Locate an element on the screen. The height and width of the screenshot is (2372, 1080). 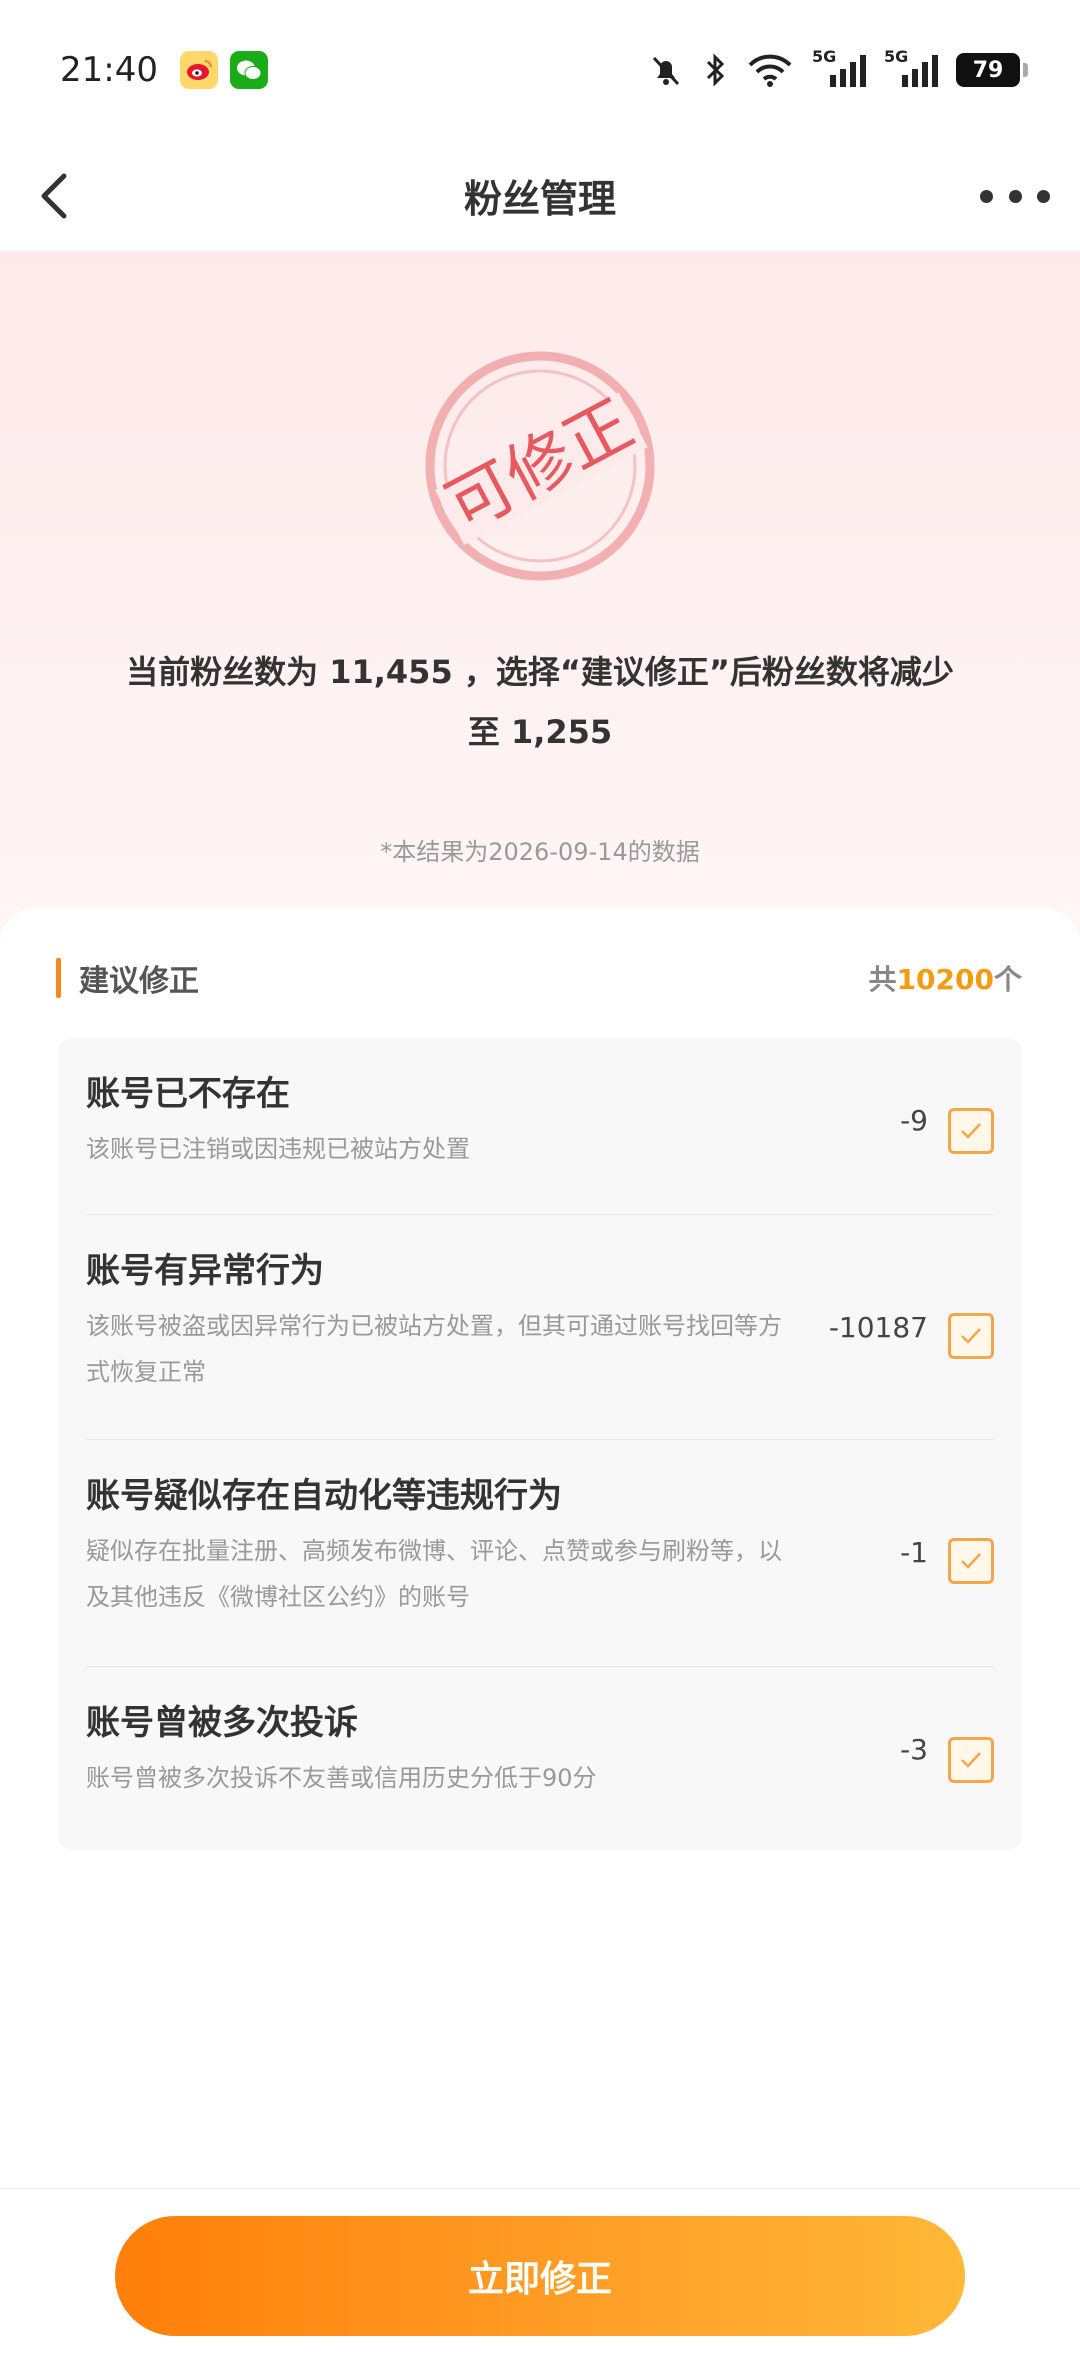
stamp-text: 可修正 is located at coordinates (539, 465).